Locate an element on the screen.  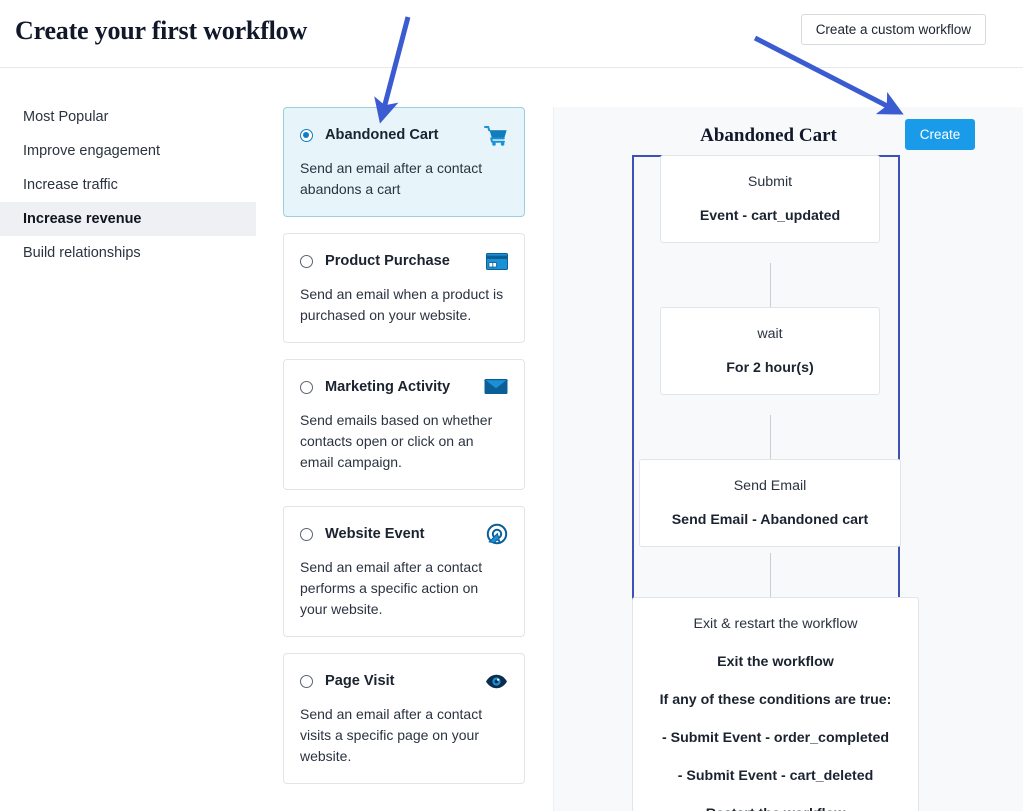
step-detail: For 2 hour(s) is located at coordinates (770, 368).